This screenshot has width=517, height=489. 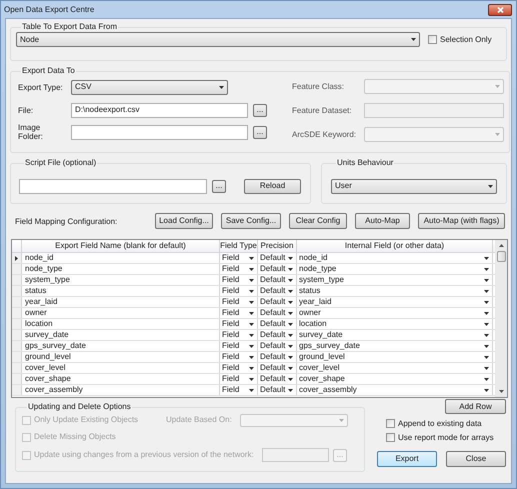 I want to click on image-folder-field, so click(x=159, y=132).